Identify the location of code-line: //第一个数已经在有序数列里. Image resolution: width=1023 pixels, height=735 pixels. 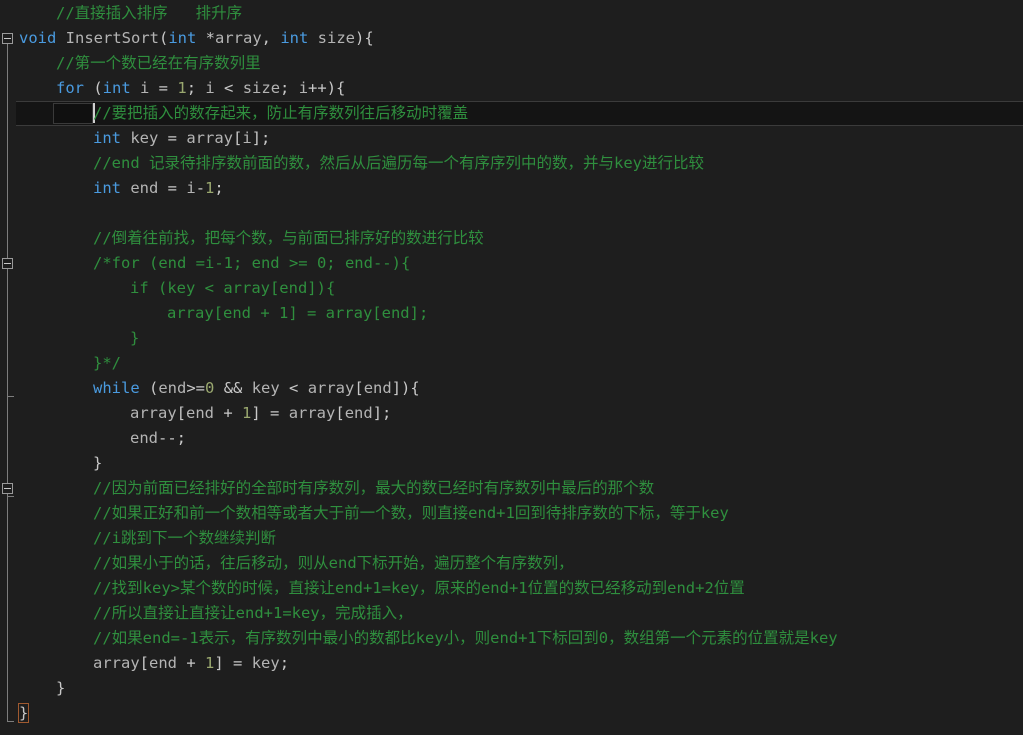
(519, 63).